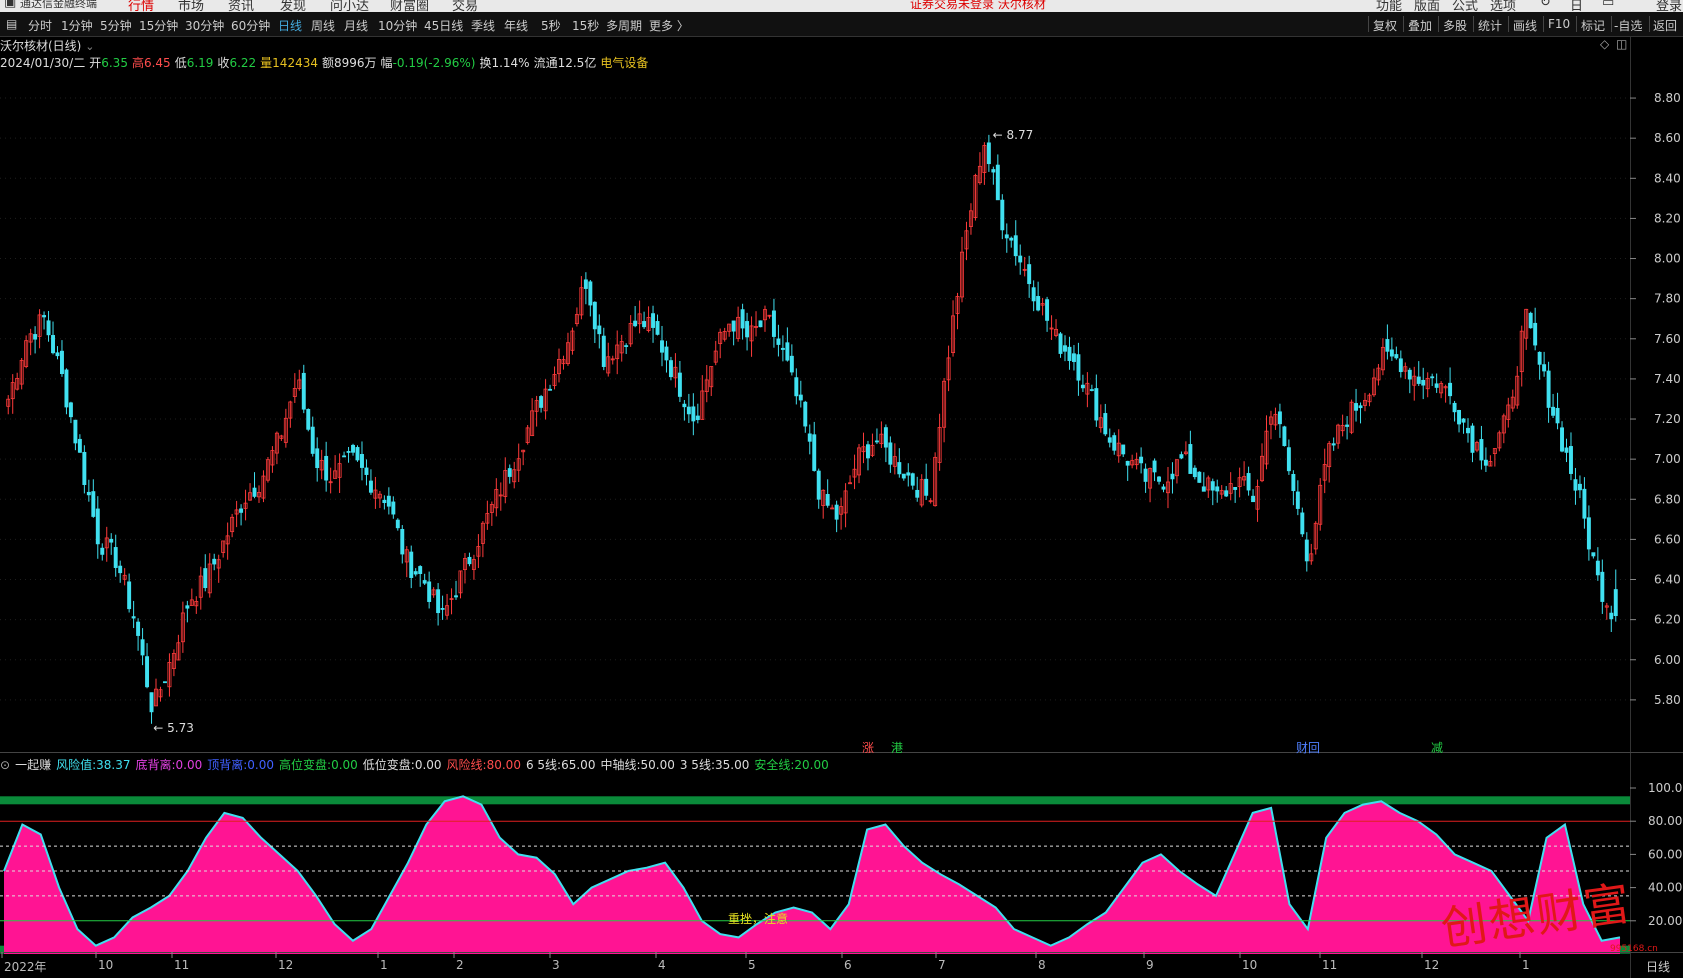  Describe the element at coordinates (1042, 965) in the screenshot. I see `time-axis-label: 8` at that location.